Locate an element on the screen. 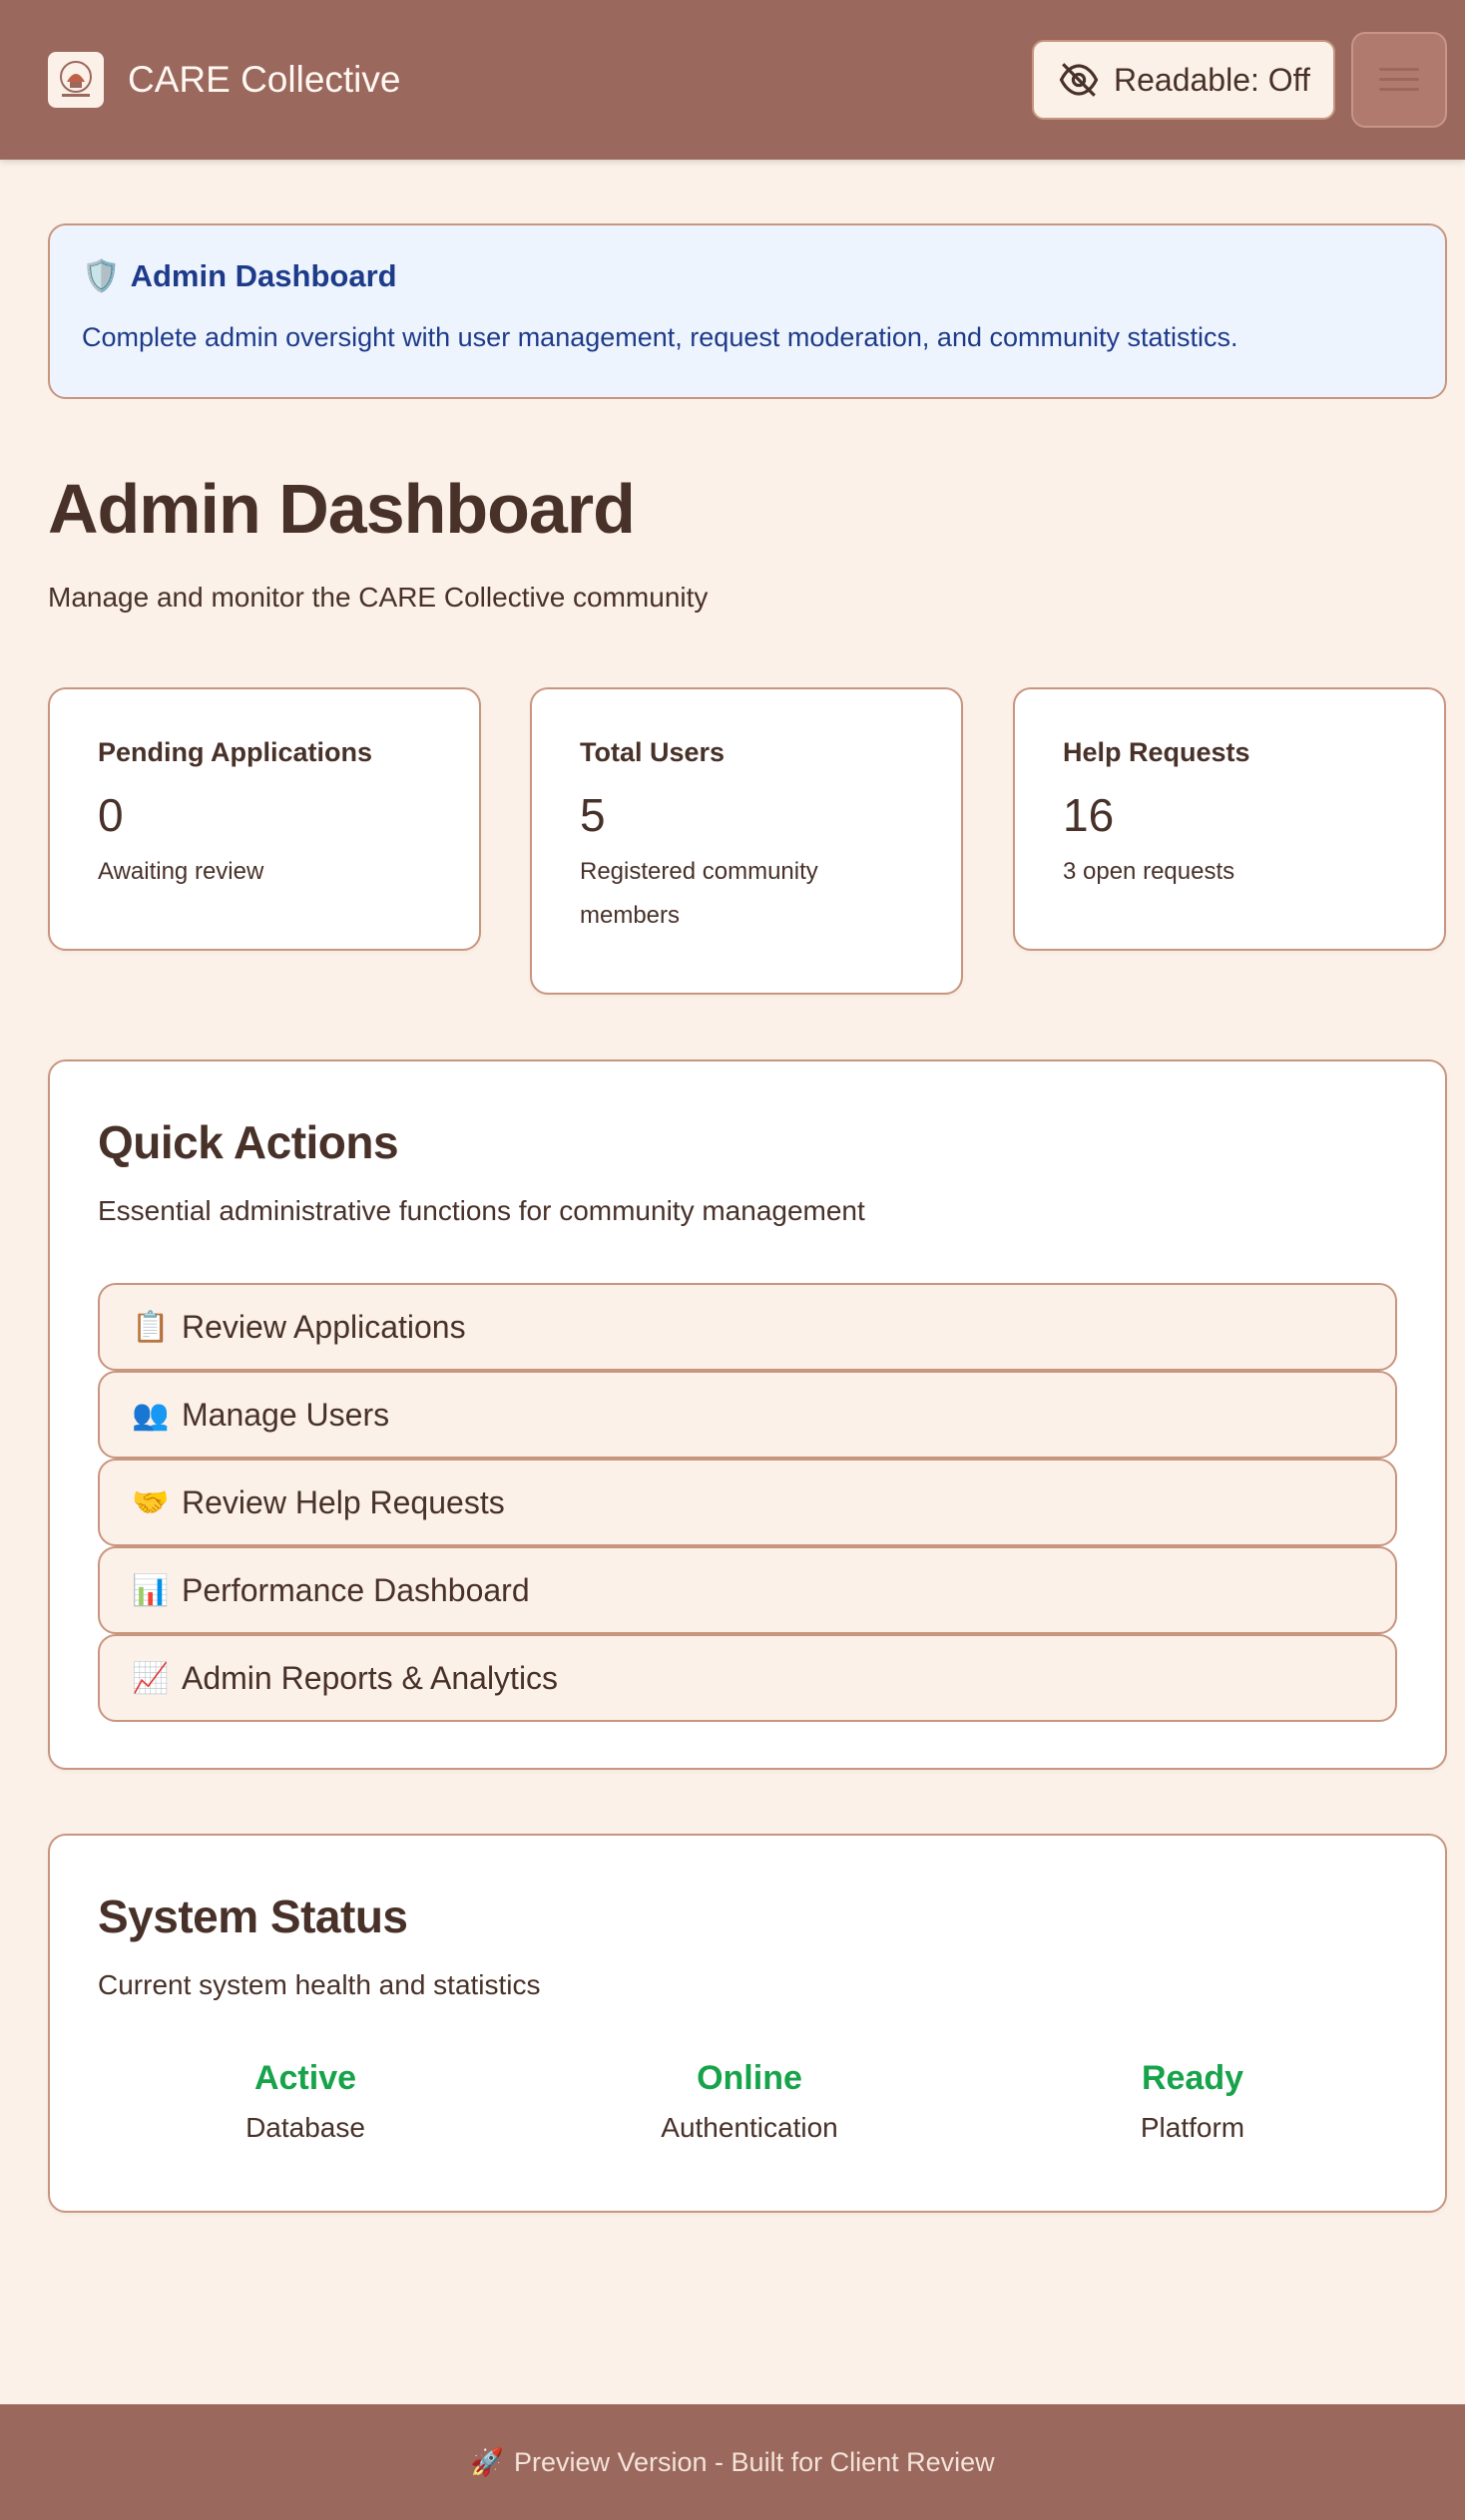  manage-users-button: 👥 Manage Users is located at coordinates (747, 1415).